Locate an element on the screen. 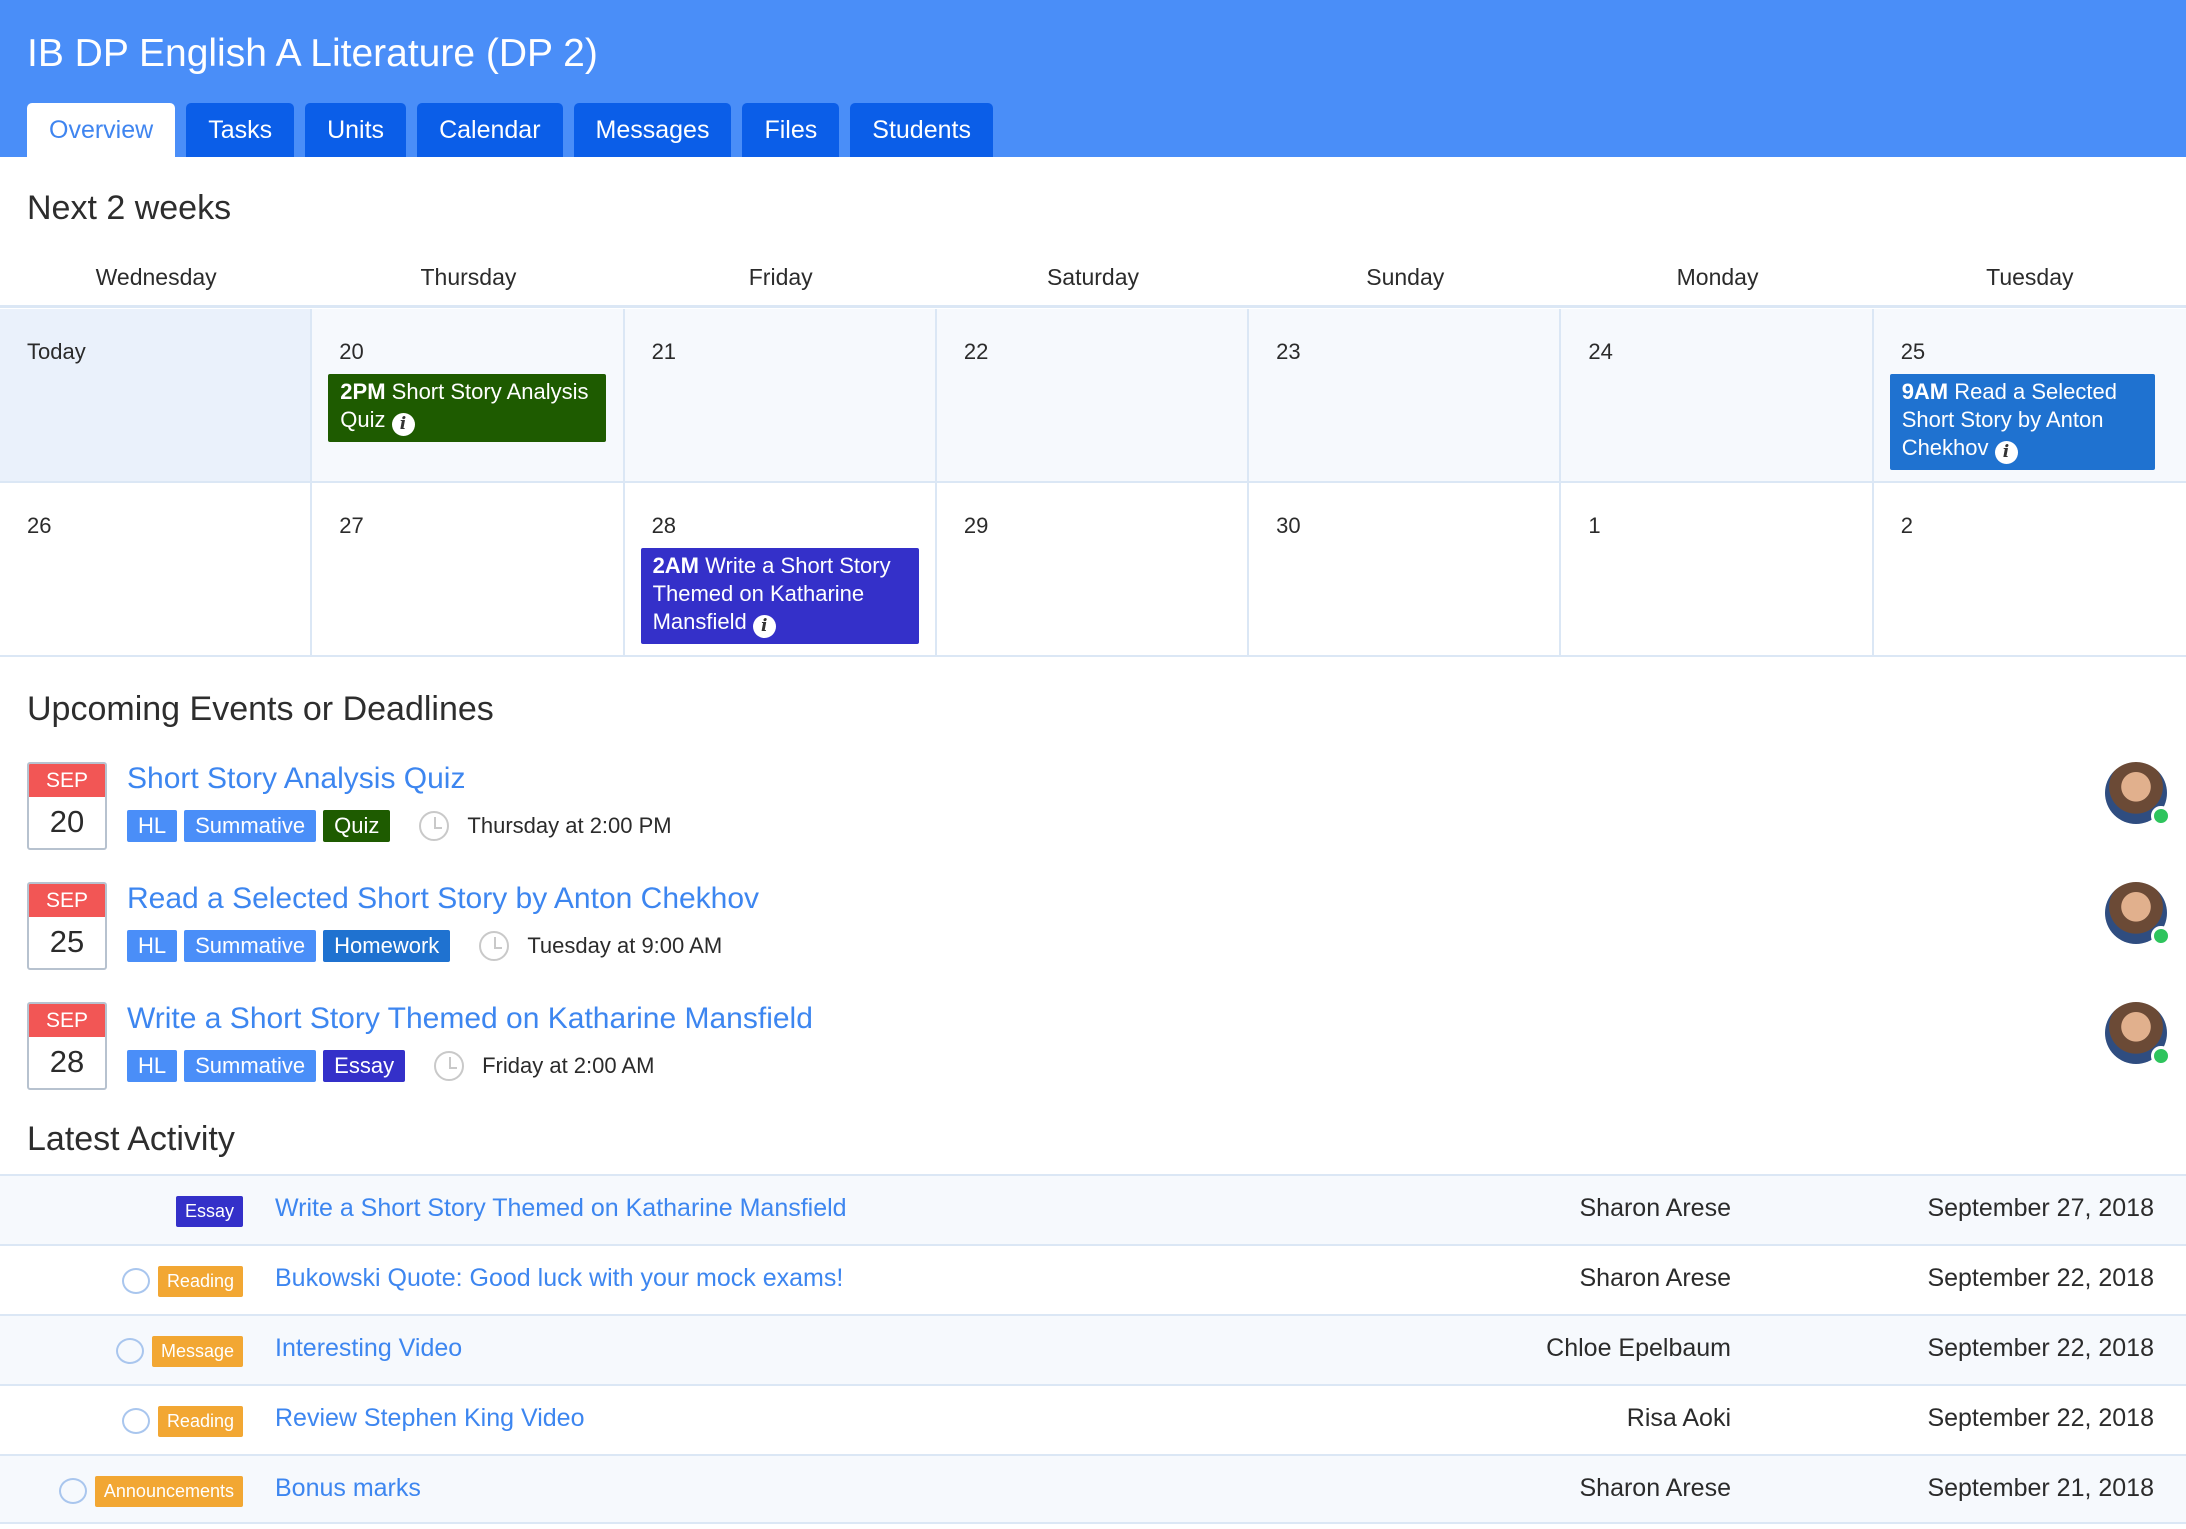 The height and width of the screenshot is (1529, 2186). tab-messages: Messages is located at coordinates (652, 130).